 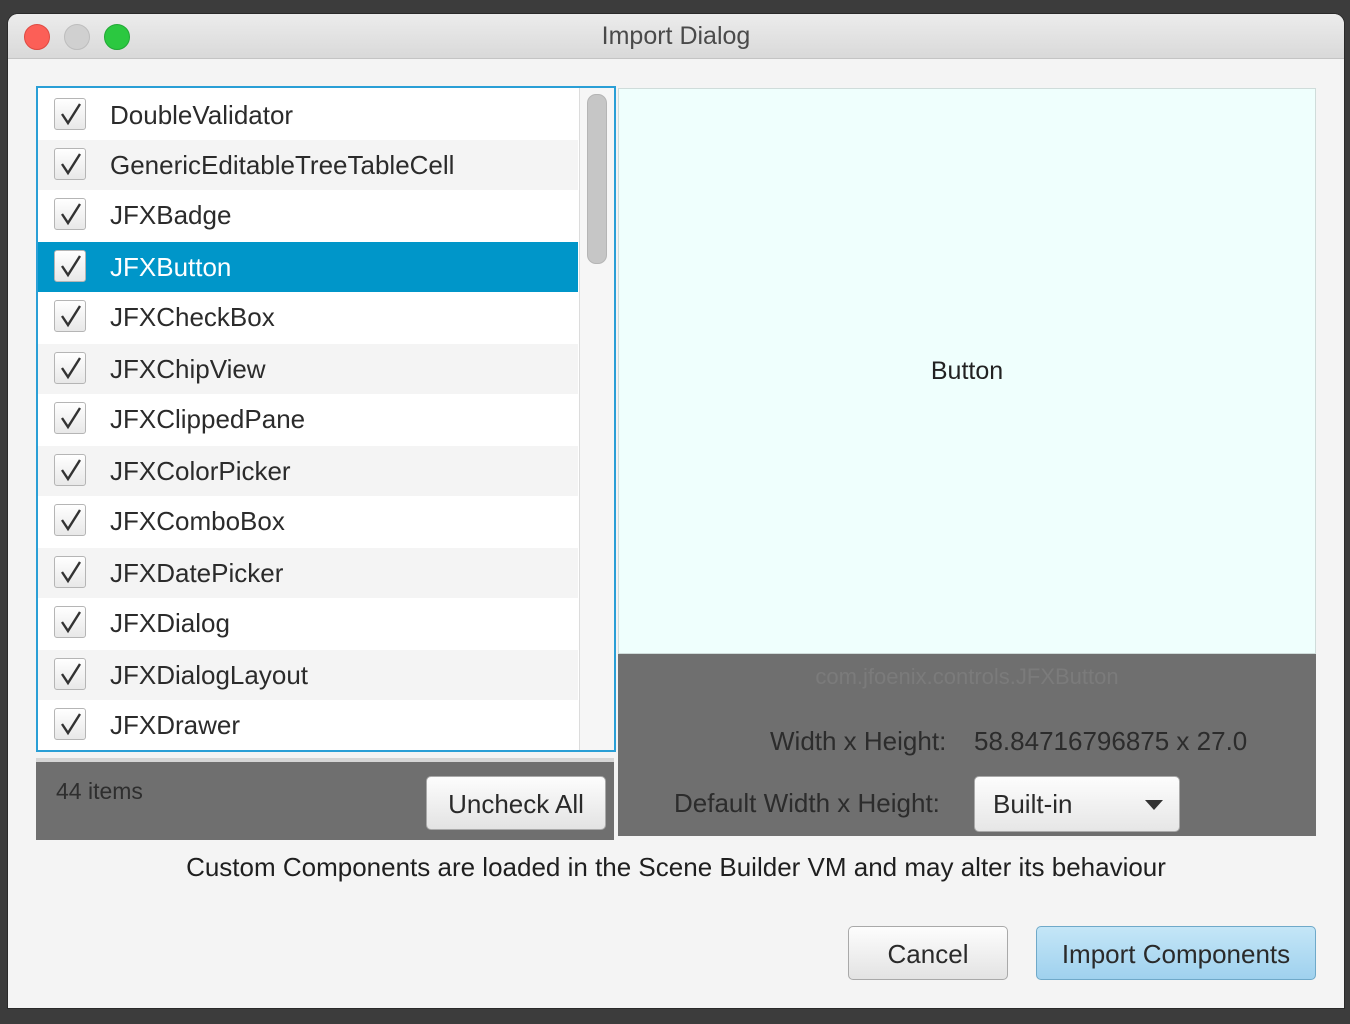 I want to click on list-item-label: JFXDialog, so click(x=170, y=623).